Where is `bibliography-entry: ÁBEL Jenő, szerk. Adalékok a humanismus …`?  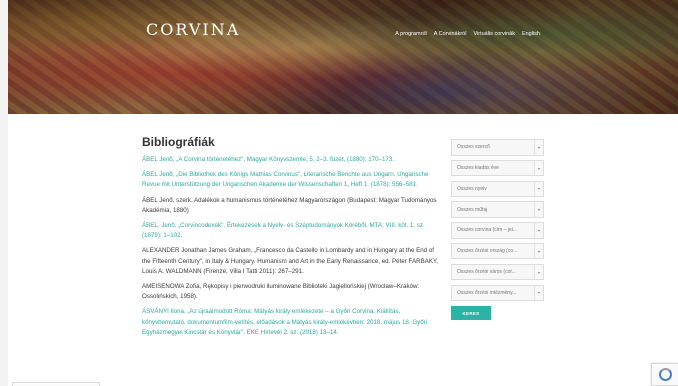 bibliography-entry: ÁBEL Jenő, szerk. Adalékok a humanismus … is located at coordinates (289, 205).